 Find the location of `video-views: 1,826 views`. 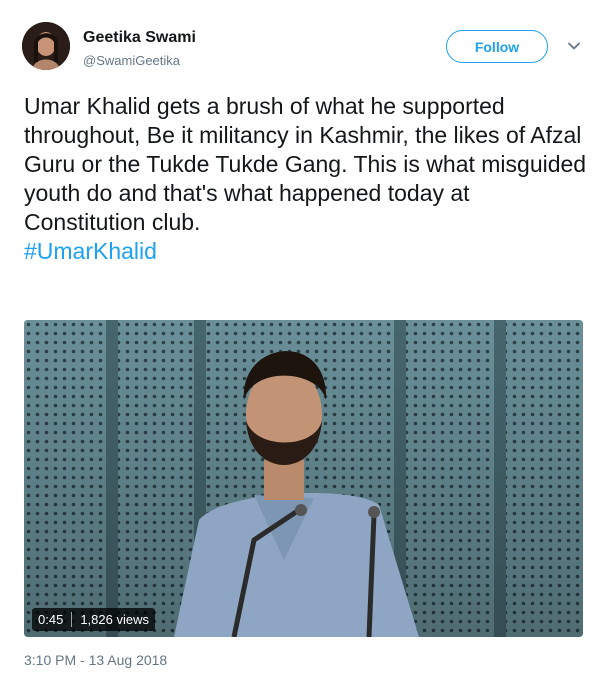

video-views: 1,826 views is located at coordinates (114, 619).